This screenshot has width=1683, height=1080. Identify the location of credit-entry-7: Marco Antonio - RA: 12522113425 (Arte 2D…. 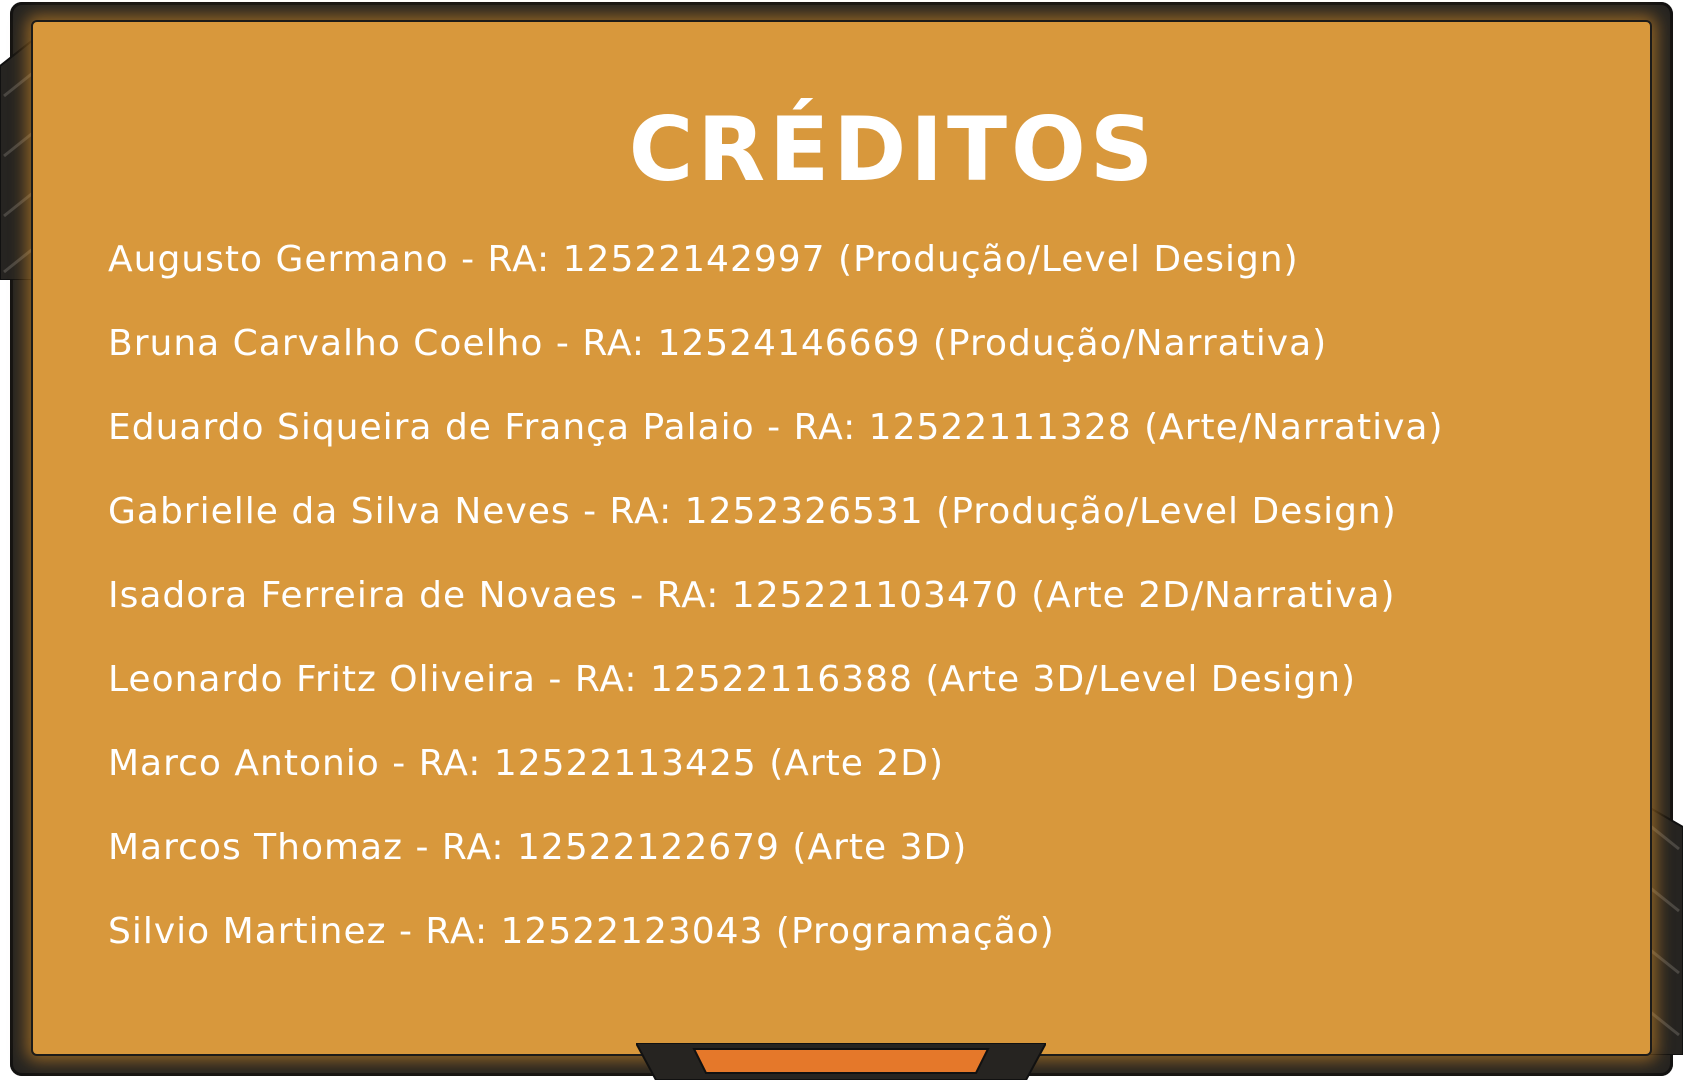
(526, 763).